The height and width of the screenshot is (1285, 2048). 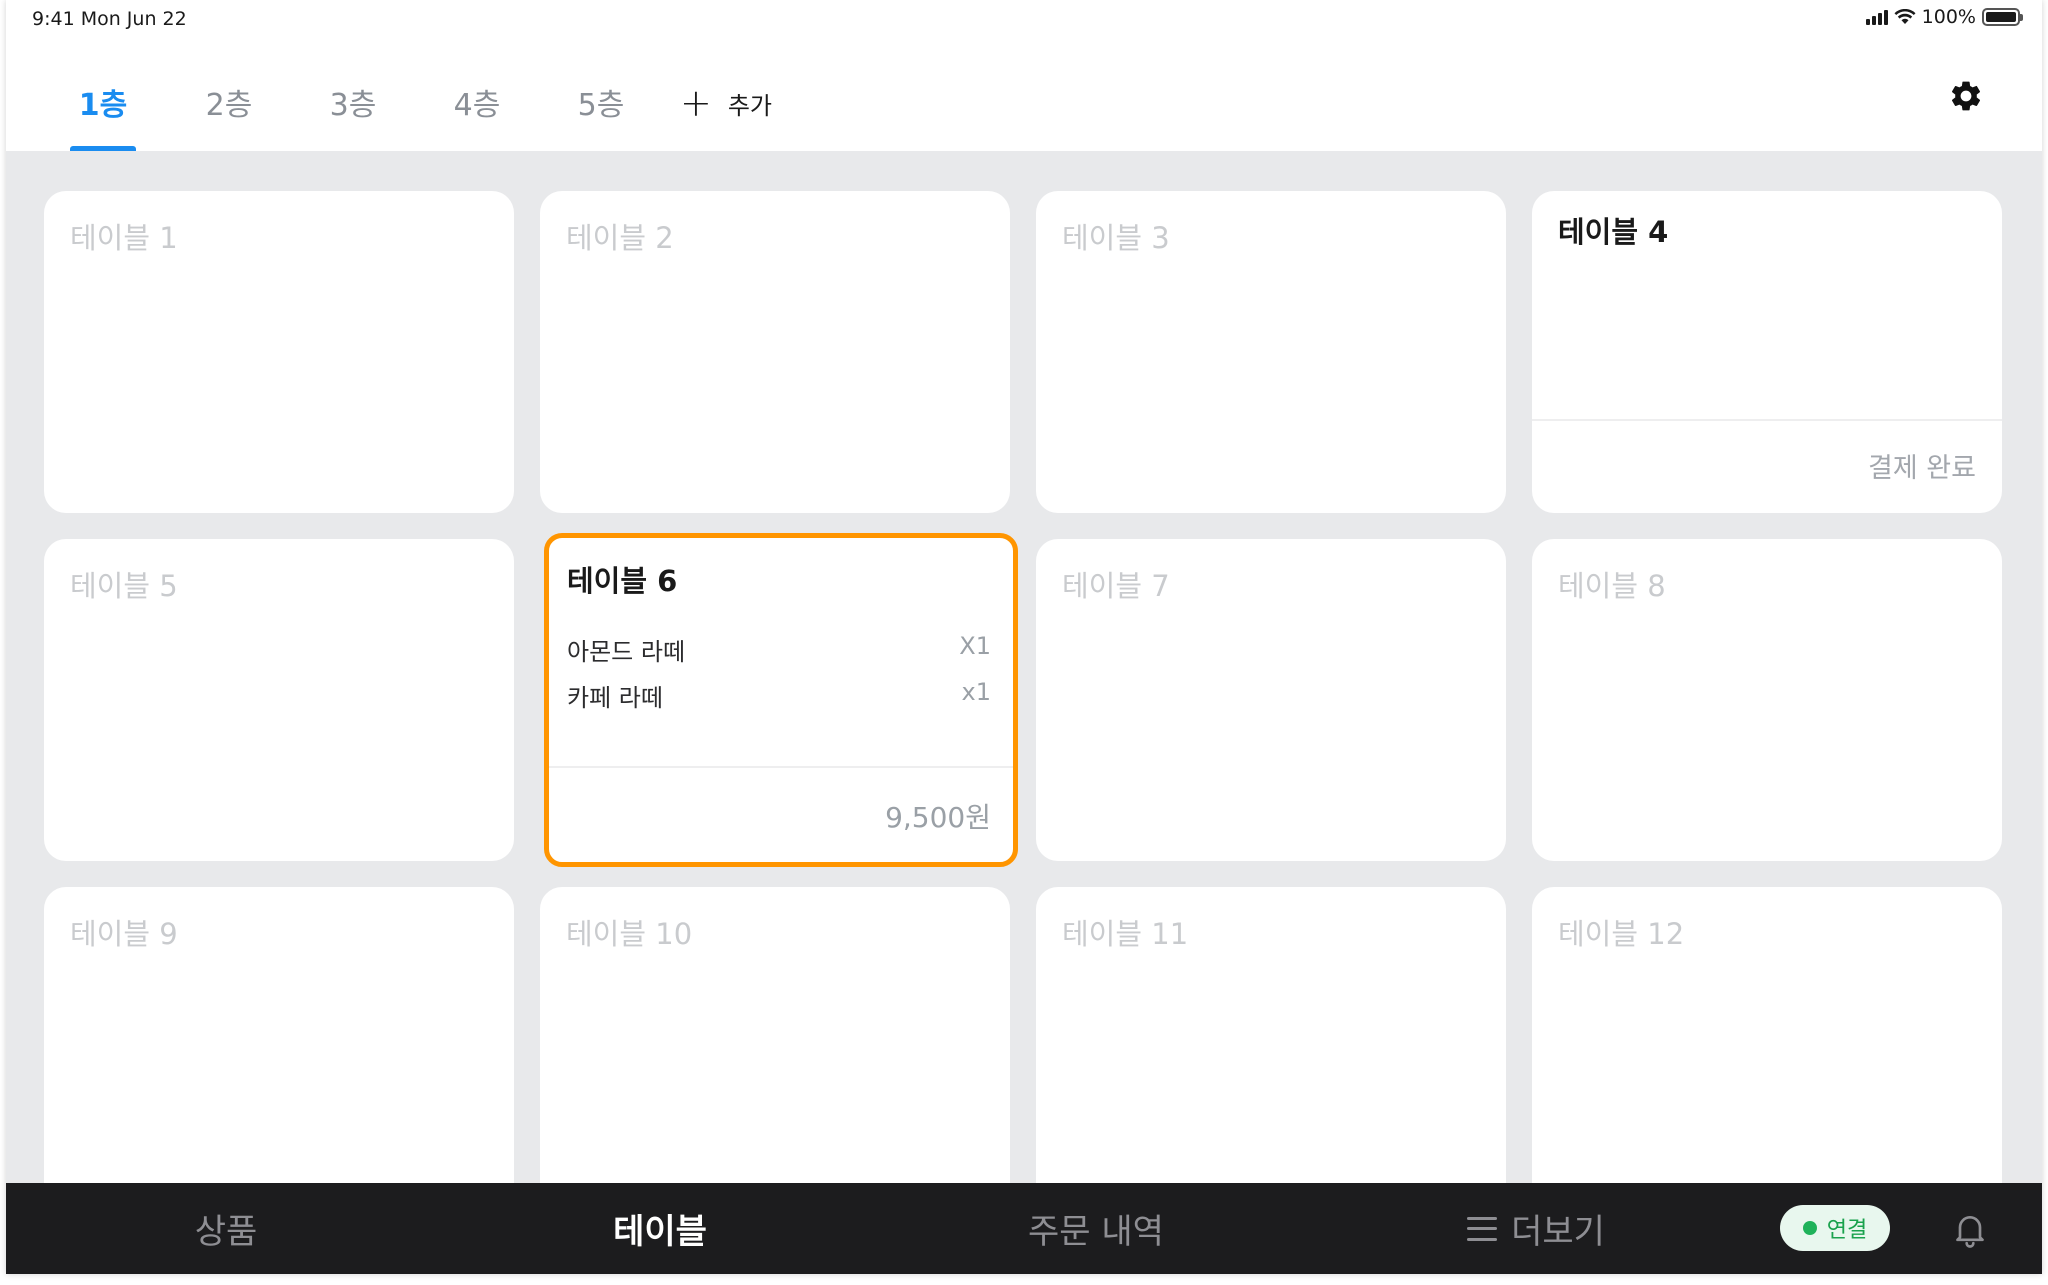 What do you see at coordinates (1096, 1232) in the screenshot?
I see `nav-orders-label: 주문 내역` at bounding box center [1096, 1232].